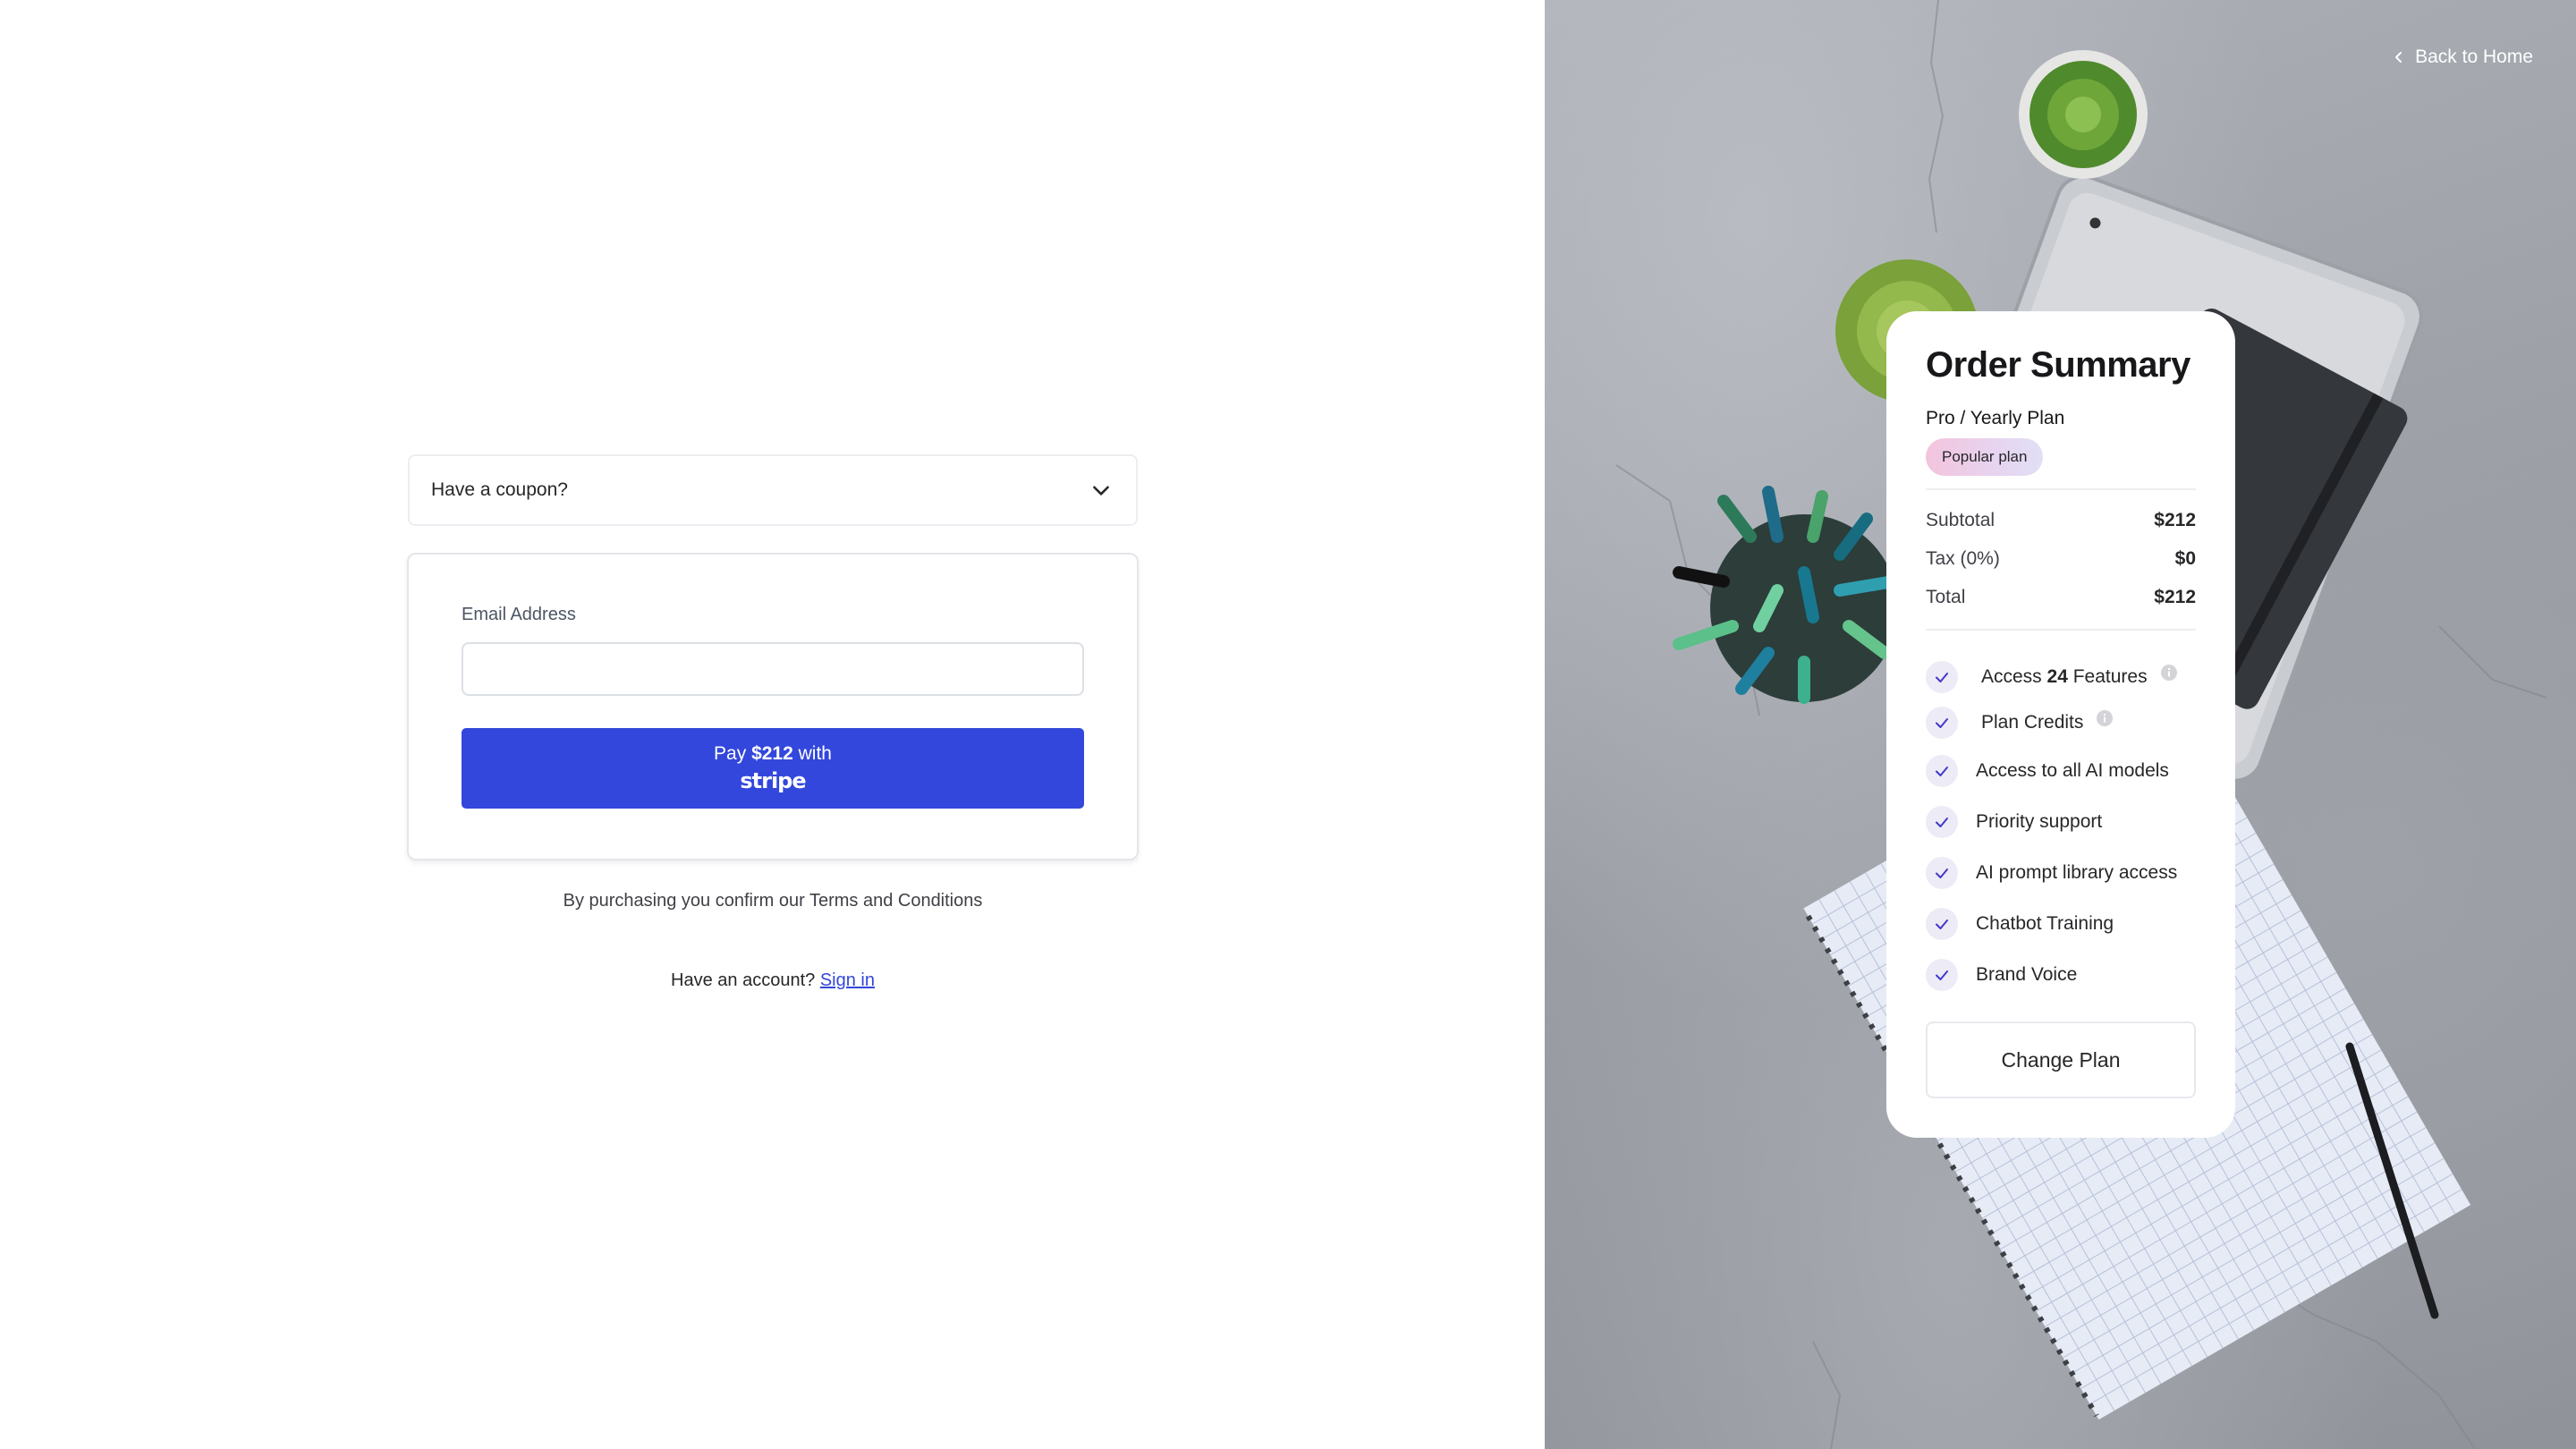 The width and height of the screenshot is (2576, 1449). What do you see at coordinates (773, 669) in the screenshot?
I see `email-field` at bounding box center [773, 669].